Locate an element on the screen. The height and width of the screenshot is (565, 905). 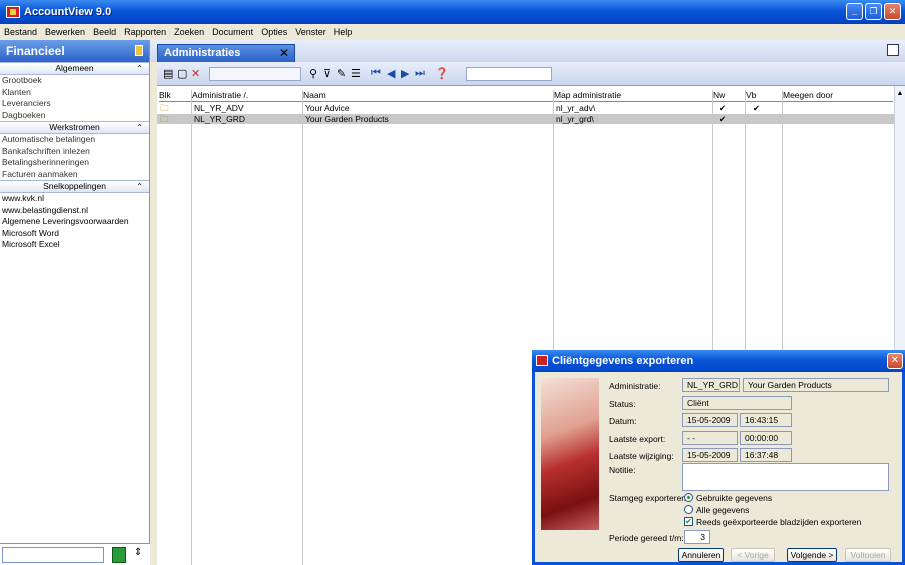
section-werkstromen: Werkstromen ⌃ is located at coordinates (74, 127).